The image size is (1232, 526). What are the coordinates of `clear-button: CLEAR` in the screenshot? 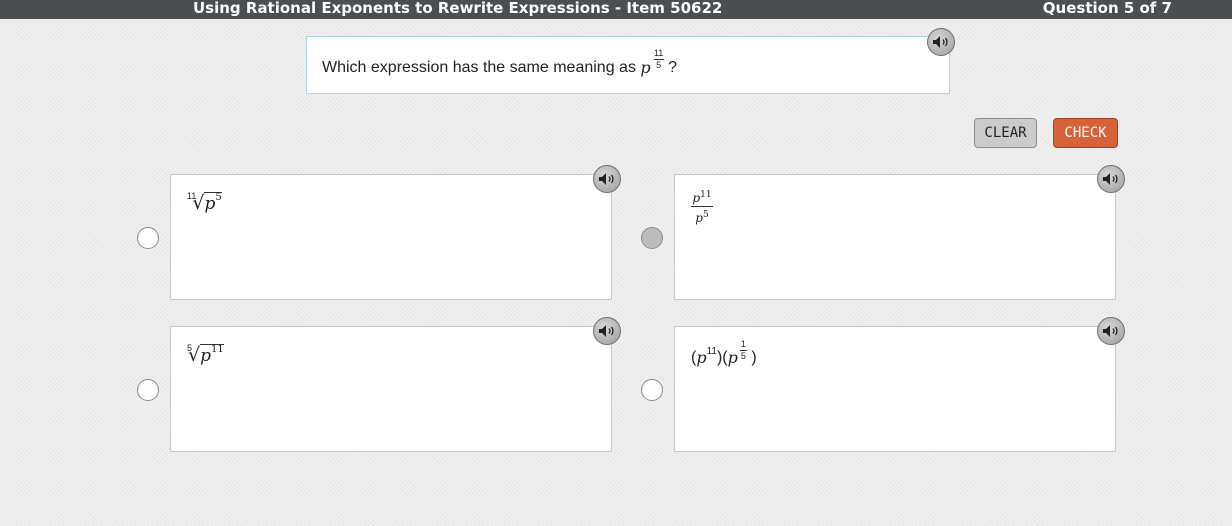 It's located at (1005, 133).